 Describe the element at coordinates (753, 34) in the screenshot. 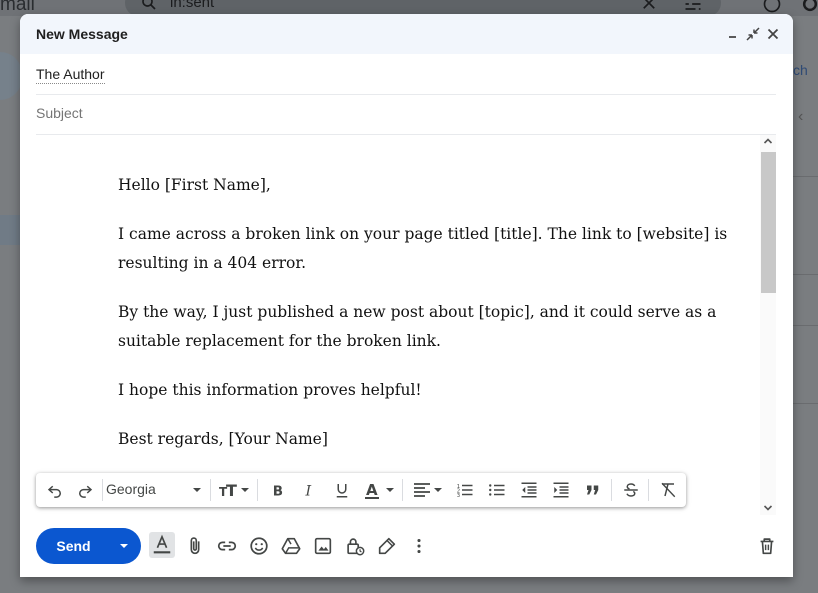

I see `exit-fullscreen-icon` at that location.